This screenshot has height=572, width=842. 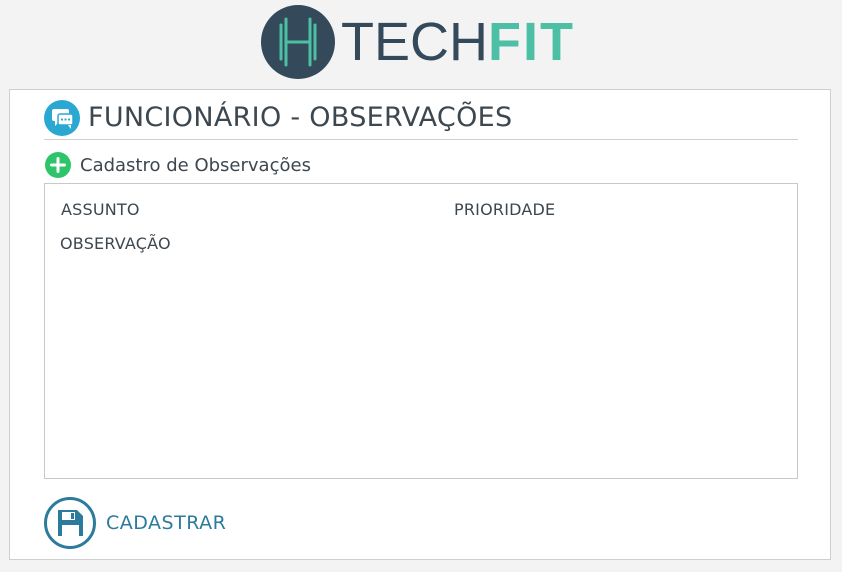 I want to click on observation-label: OBSERVAÇÃO, so click(x=115, y=243).